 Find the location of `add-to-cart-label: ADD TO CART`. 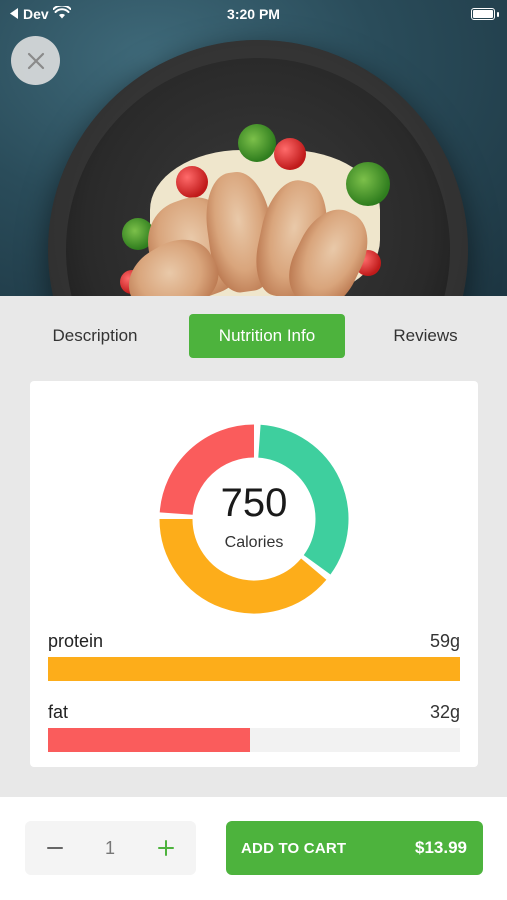

add-to-cart-label: ADD TO CART is located at coordinates (294, 848).